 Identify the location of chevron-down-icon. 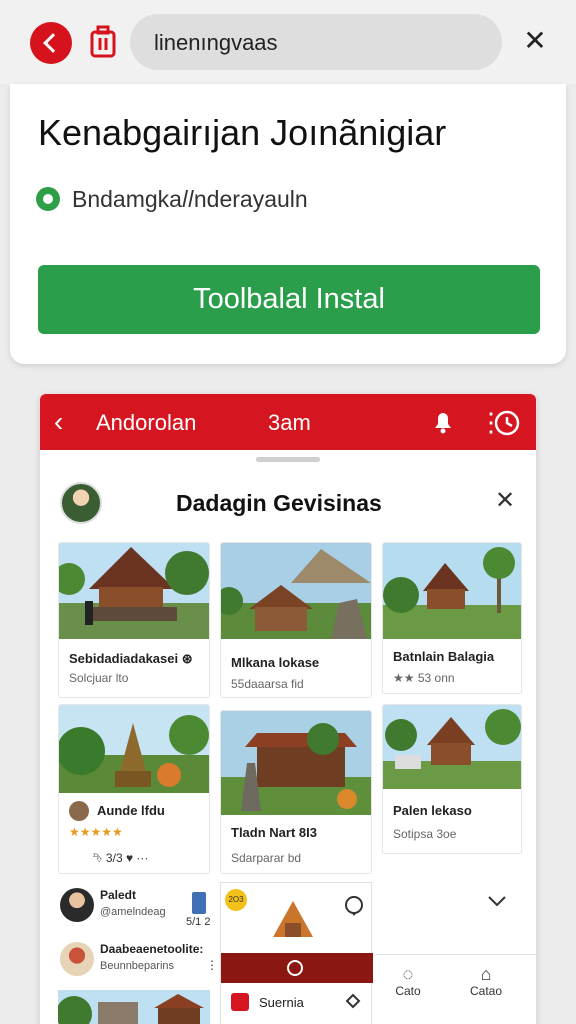
(497, 901).